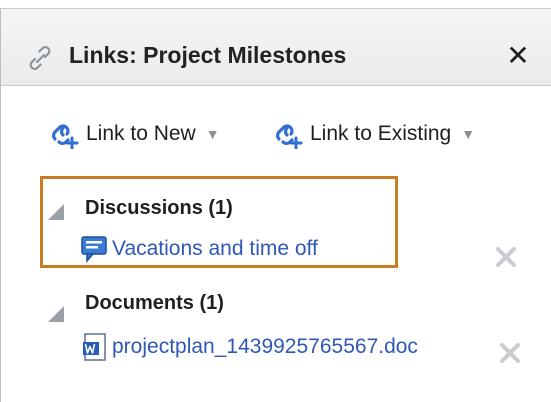 This screenshot has width=551, height=402. I want to click on link-to-existing-label: Link to Existing, so click(381, 133).